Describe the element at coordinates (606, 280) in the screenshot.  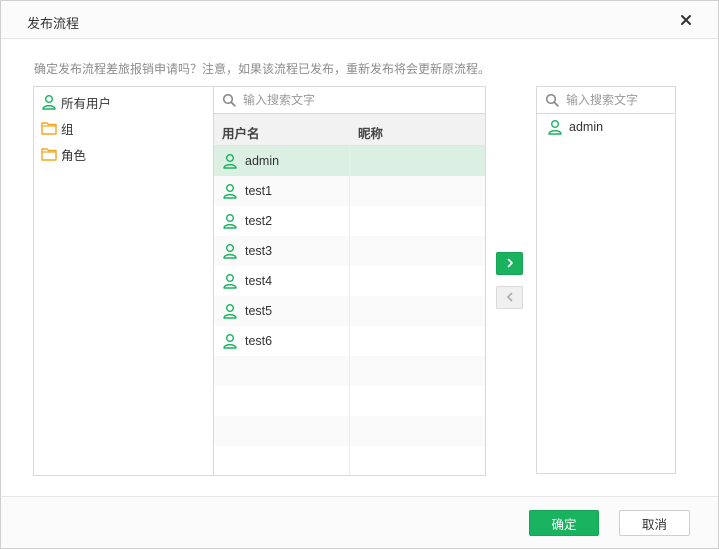
I see `selected-users-panel: admin` at that location.